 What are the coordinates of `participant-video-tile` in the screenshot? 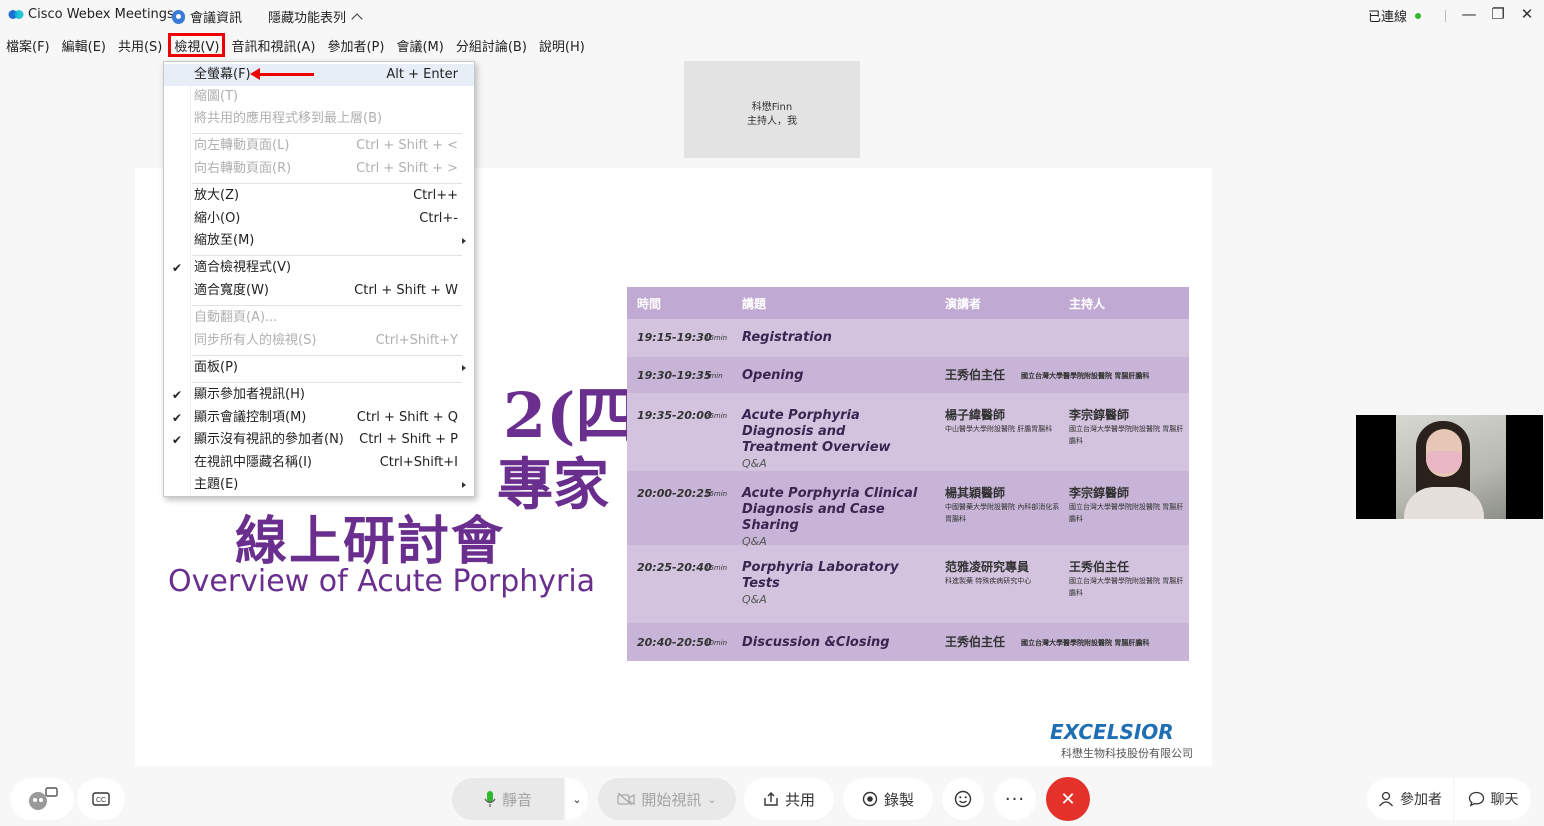 It's located at (1449, 467).